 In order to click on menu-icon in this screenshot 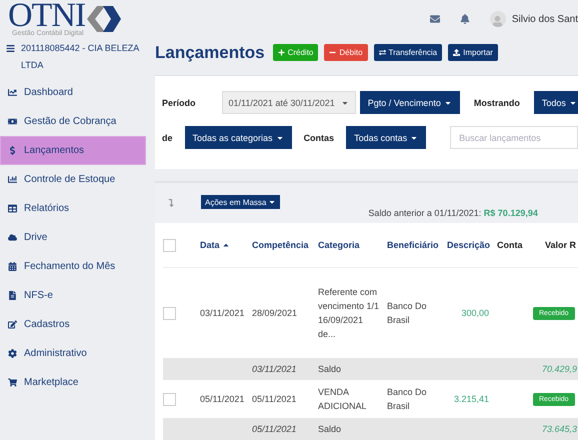, I will do `click(10, 48)`.